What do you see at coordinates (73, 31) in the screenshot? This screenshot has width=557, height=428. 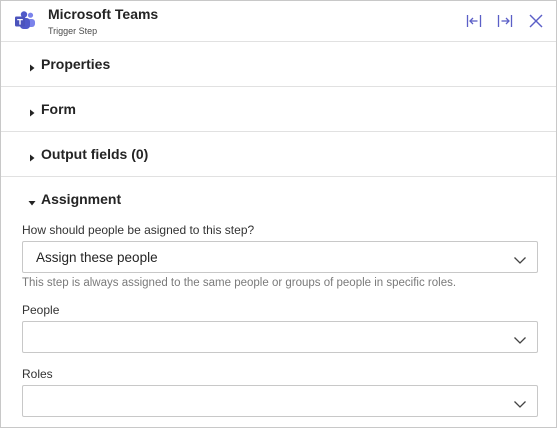 I see `panel-subtitle: Trigger Step` at bounding box center [73, 31].